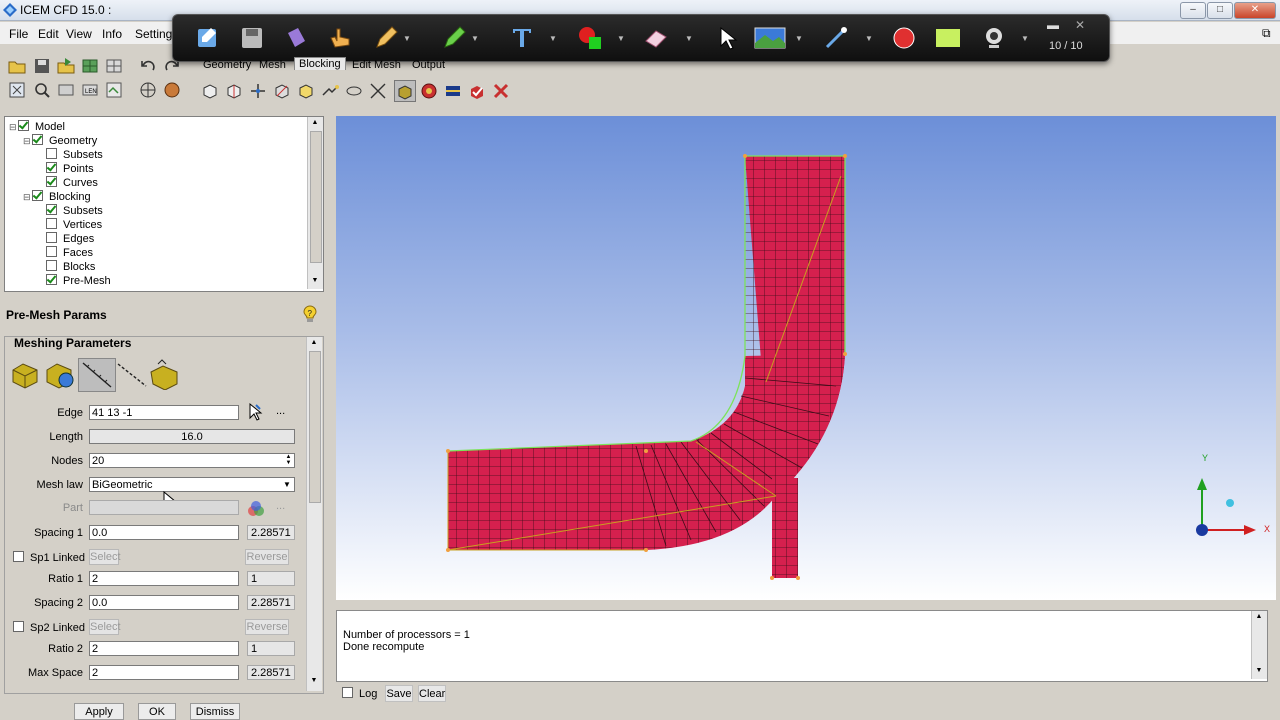  What do you see at coordinates (1025, 38) in the screenshot?
I see `webcam-dropdown-icon: ▼` at bounding box center [1025, 38].